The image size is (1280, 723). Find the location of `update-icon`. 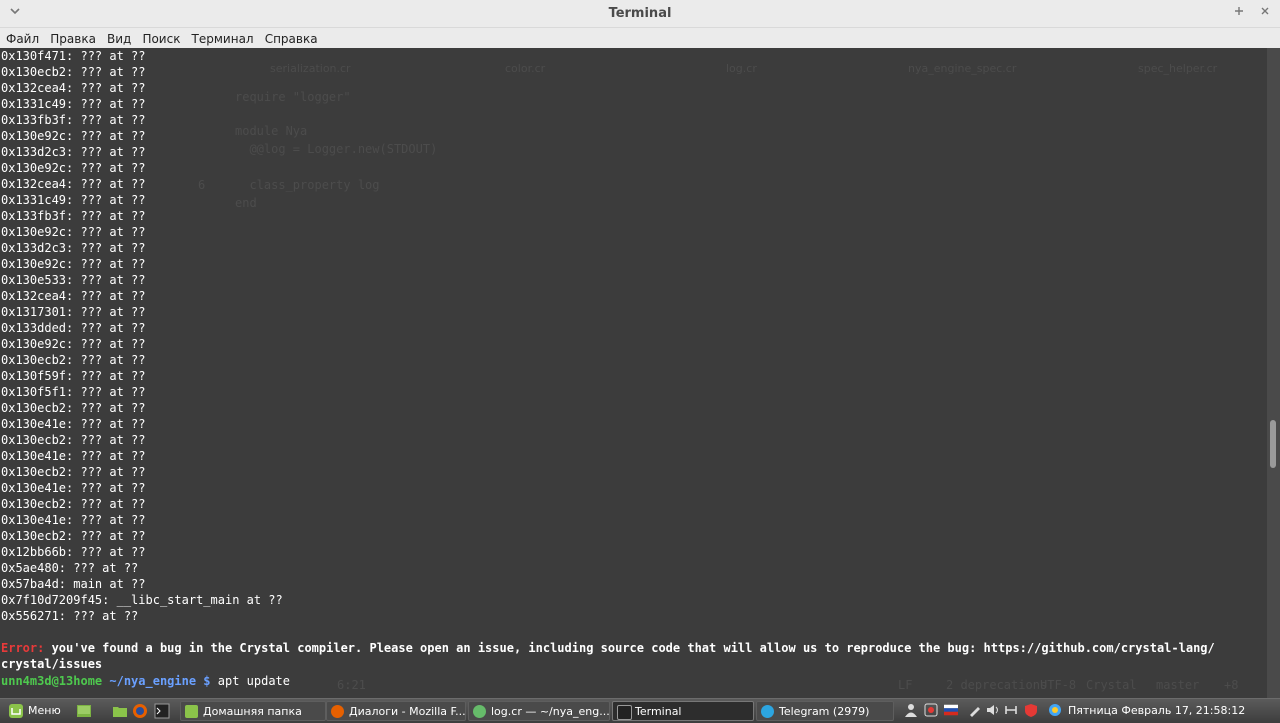

update-icon is located at coordinates (1055, 710).